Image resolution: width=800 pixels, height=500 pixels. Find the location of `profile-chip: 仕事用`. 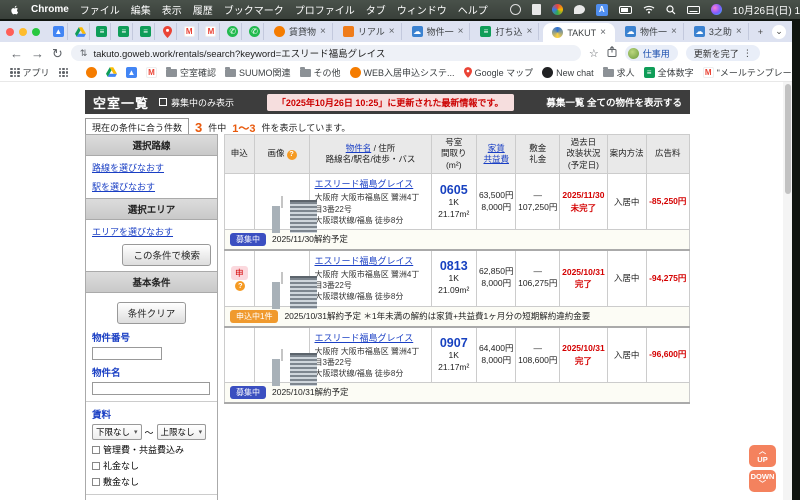

profile-chip: 仕事用 is located at coordinates (651, 53).